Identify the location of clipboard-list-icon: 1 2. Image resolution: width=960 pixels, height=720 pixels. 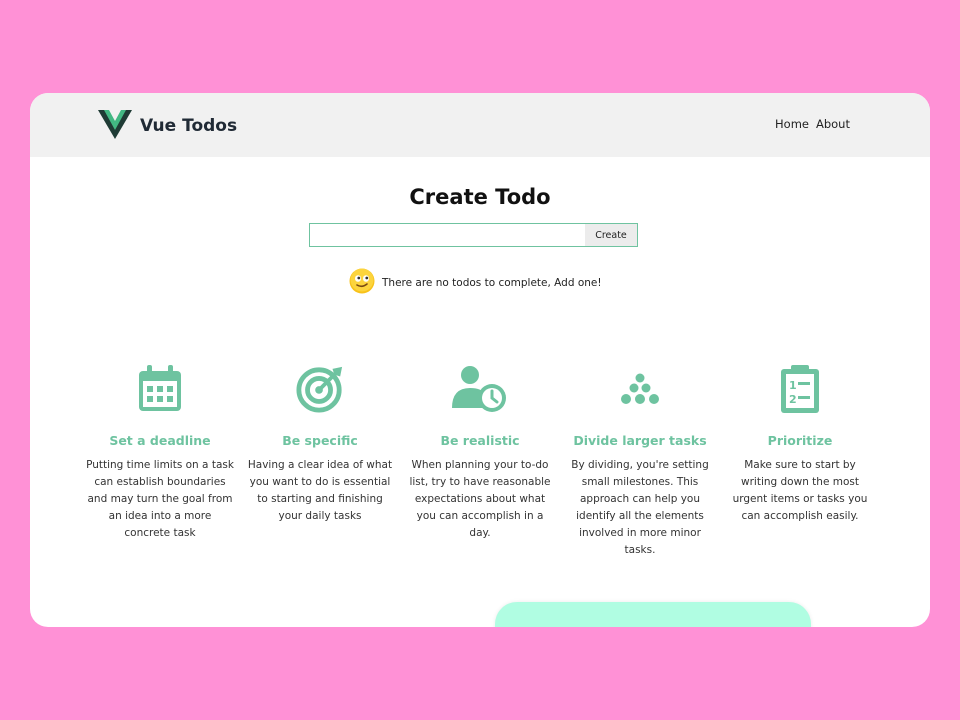
(800, 391).